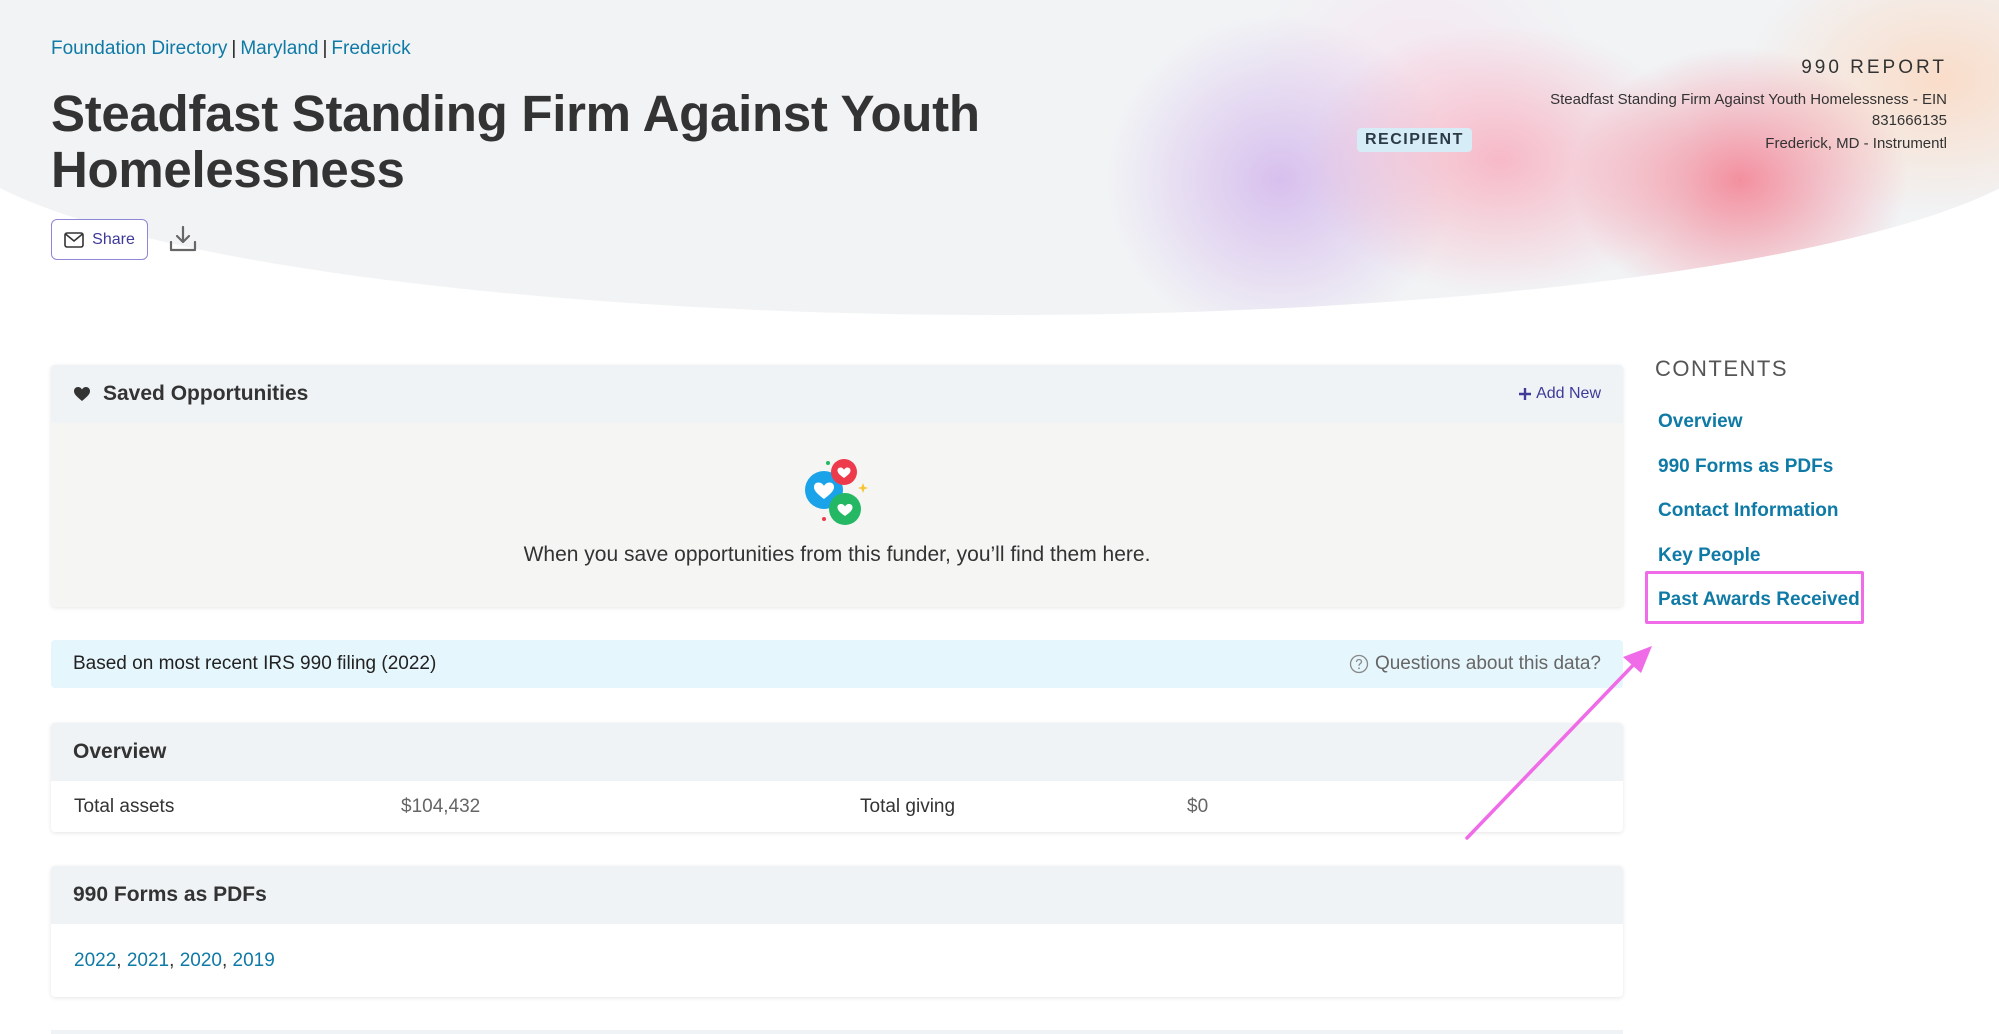 The width and height of the screenshot is (1999, 1034). I want to click on form-link-2022: 2022, so click(95, 960).